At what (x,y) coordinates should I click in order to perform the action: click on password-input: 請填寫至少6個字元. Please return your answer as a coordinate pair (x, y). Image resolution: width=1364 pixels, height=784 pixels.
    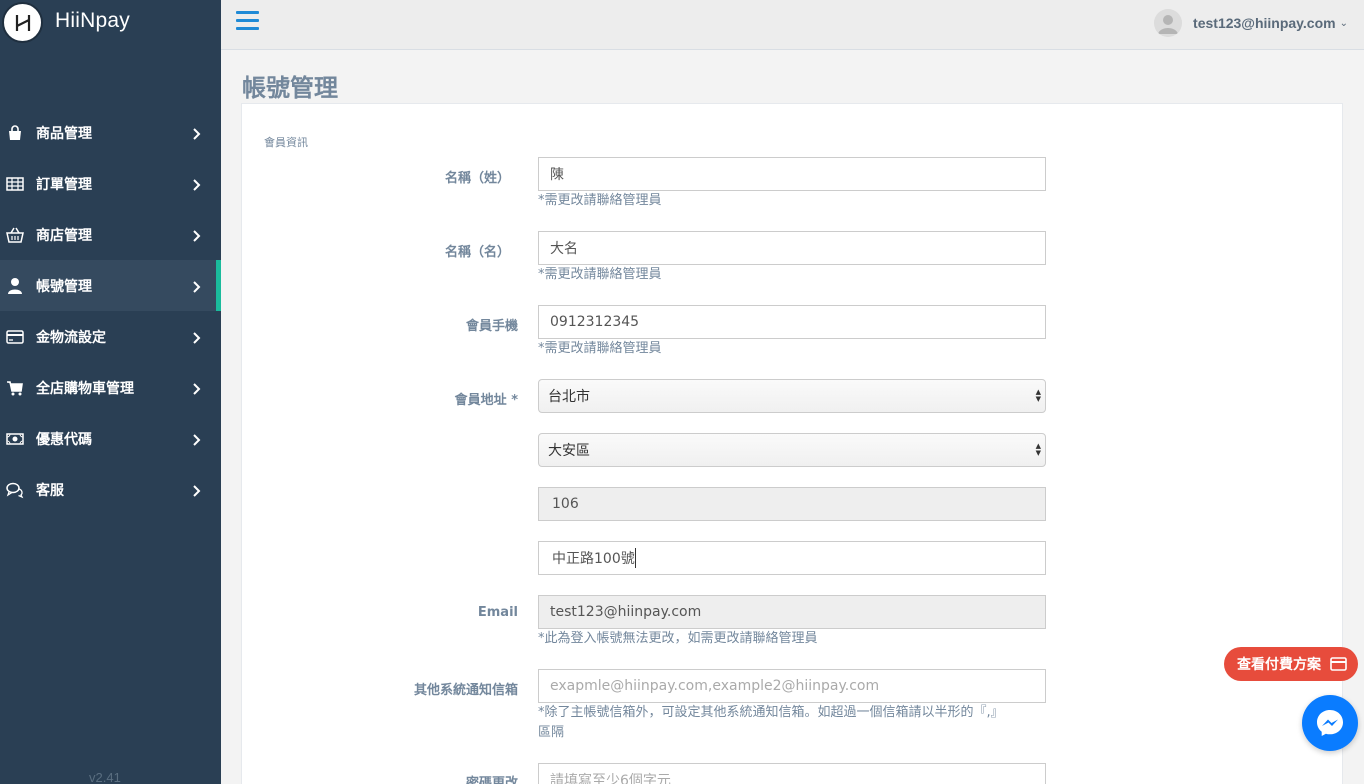
    Looking at the image, I should click on (792, 773).